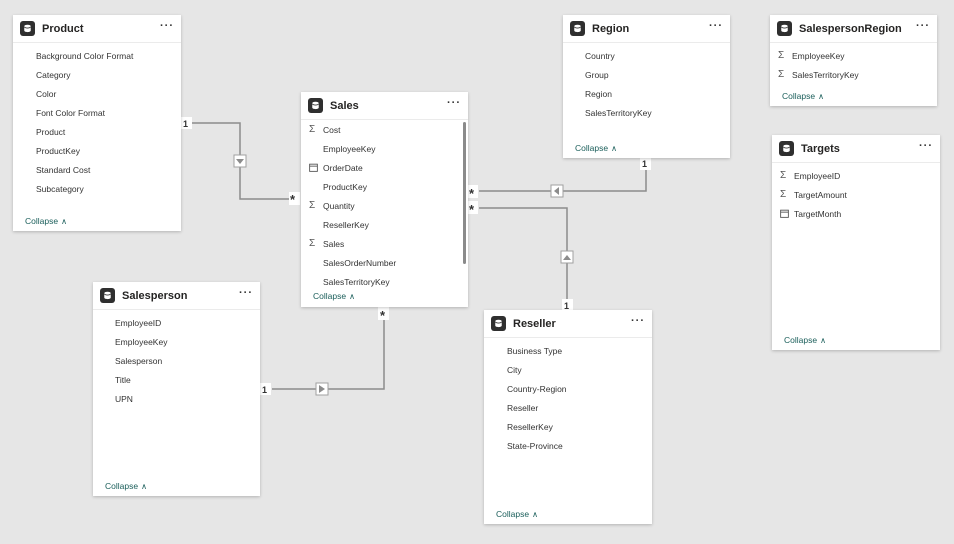  I want to click on field-background-color-format: Background Color Format, so click(108, 55).